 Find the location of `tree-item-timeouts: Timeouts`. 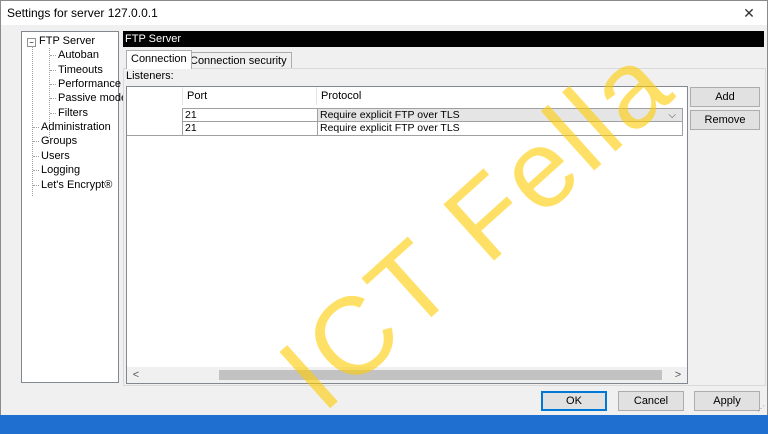

tree-item-timeouts: Timeouts is located at coordinates (80, 70).